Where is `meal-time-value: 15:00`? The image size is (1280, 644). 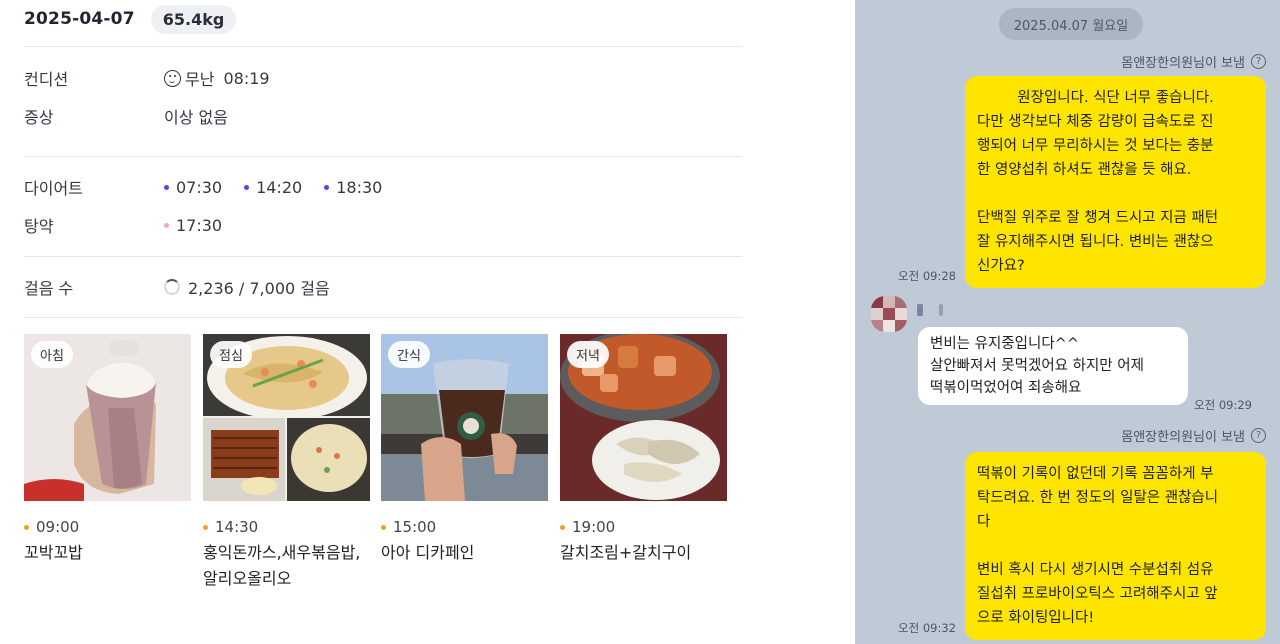
meal-time-value: 15:00 is located at coordinates (415, 527).